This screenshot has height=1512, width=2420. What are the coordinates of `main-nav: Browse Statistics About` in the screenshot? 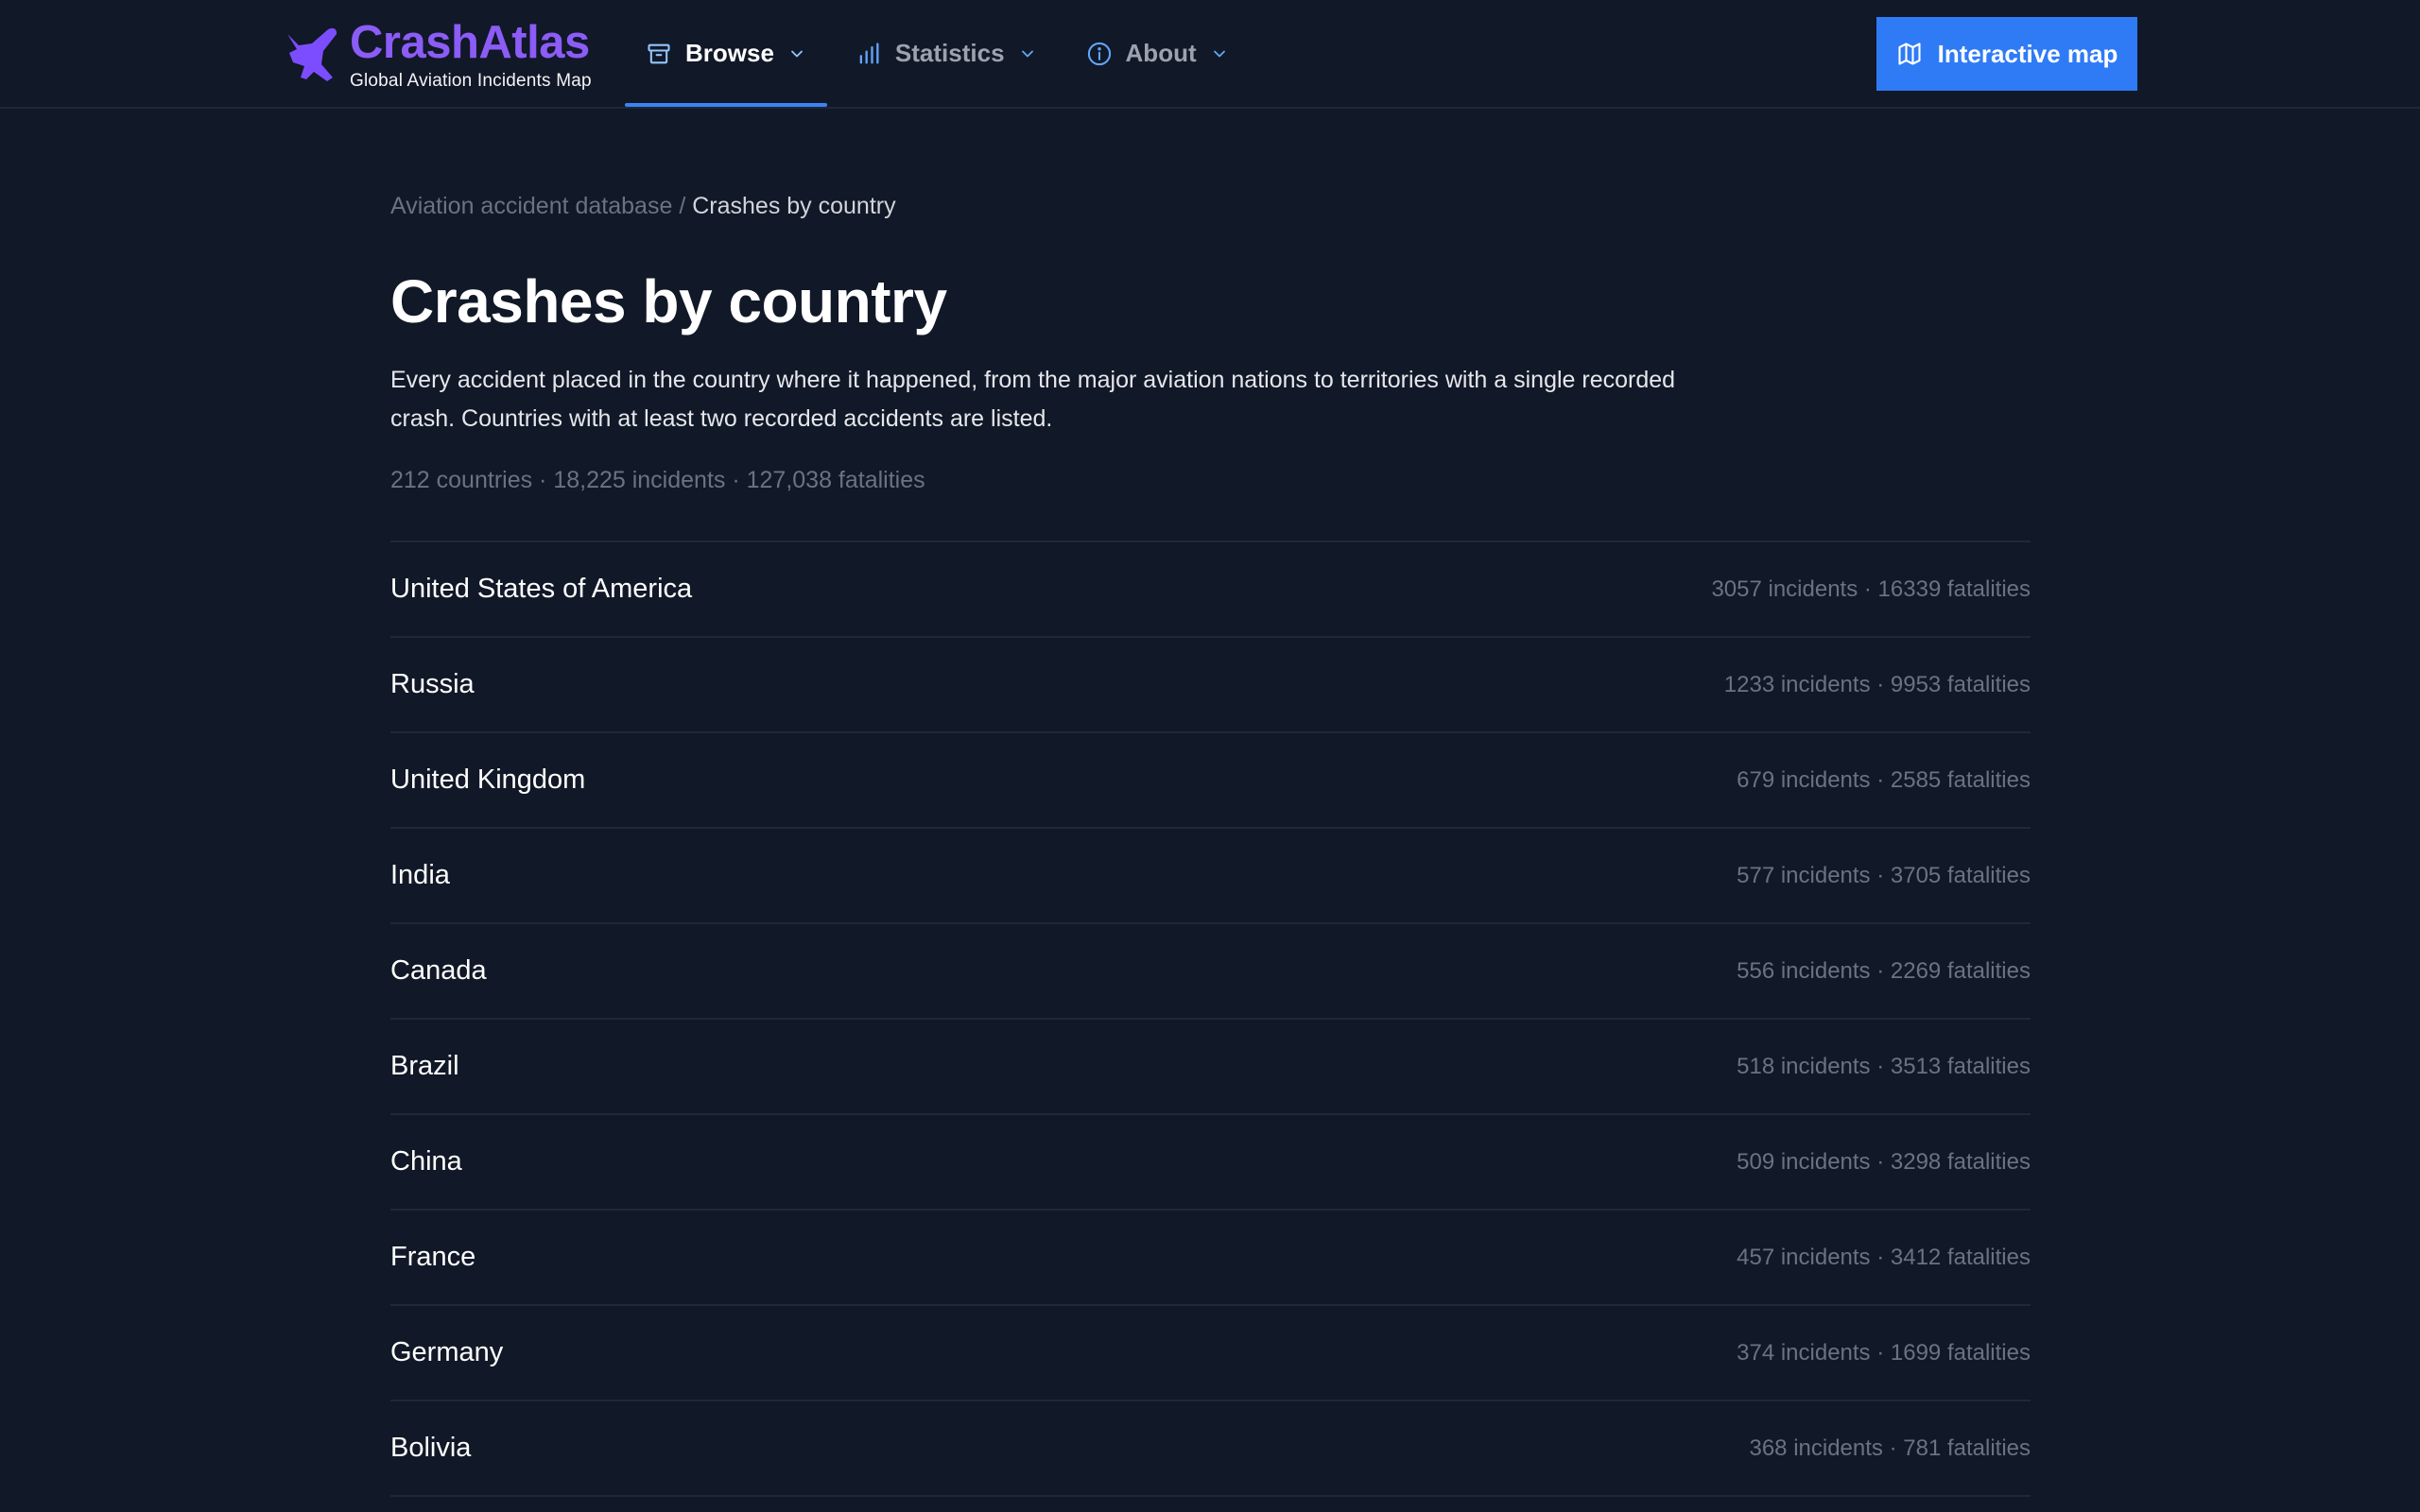 It's located at (938, 53).